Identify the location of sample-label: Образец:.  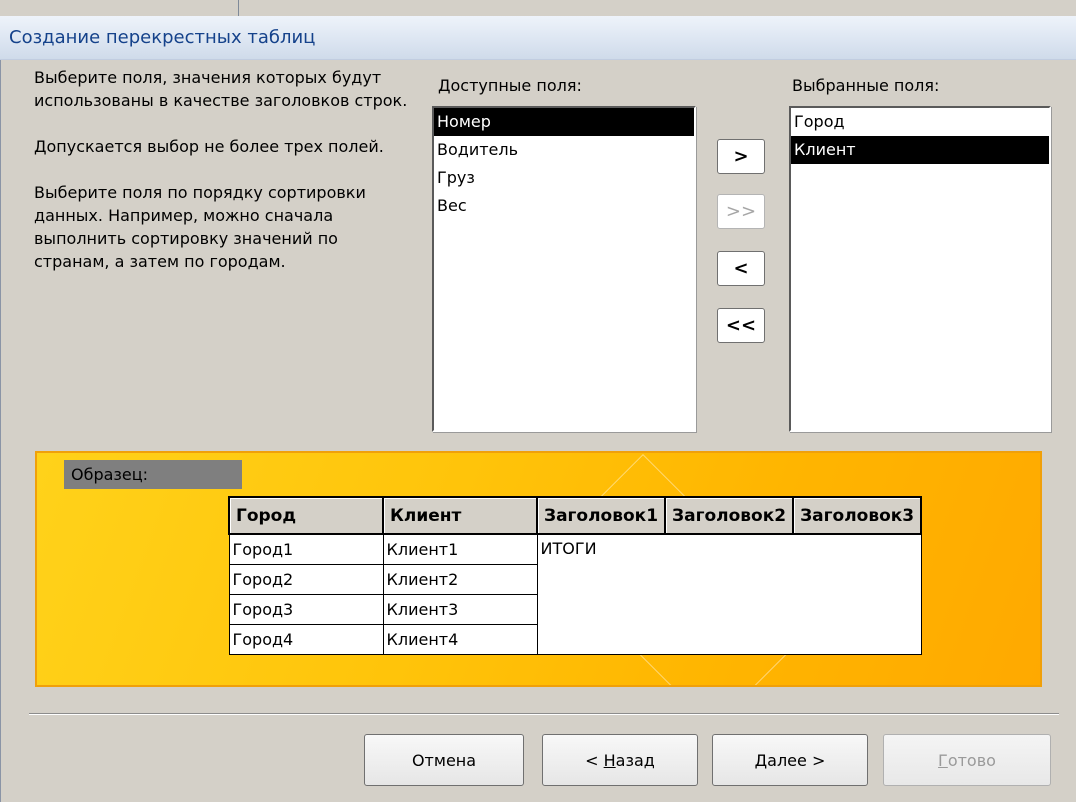
(153, 474).